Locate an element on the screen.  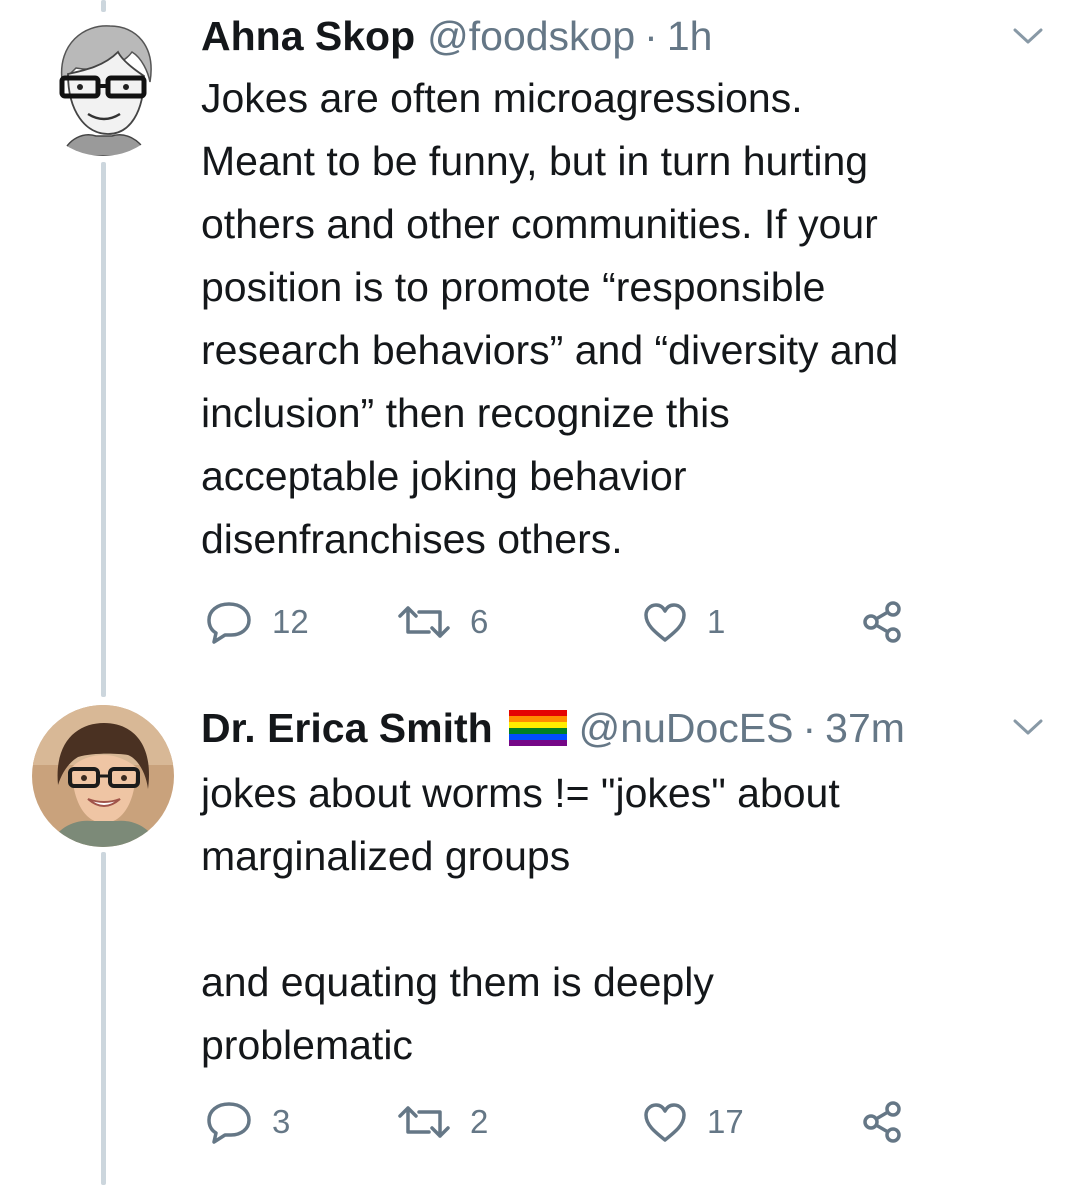
retweet-button: 6 is located at coordinates (442, 622).